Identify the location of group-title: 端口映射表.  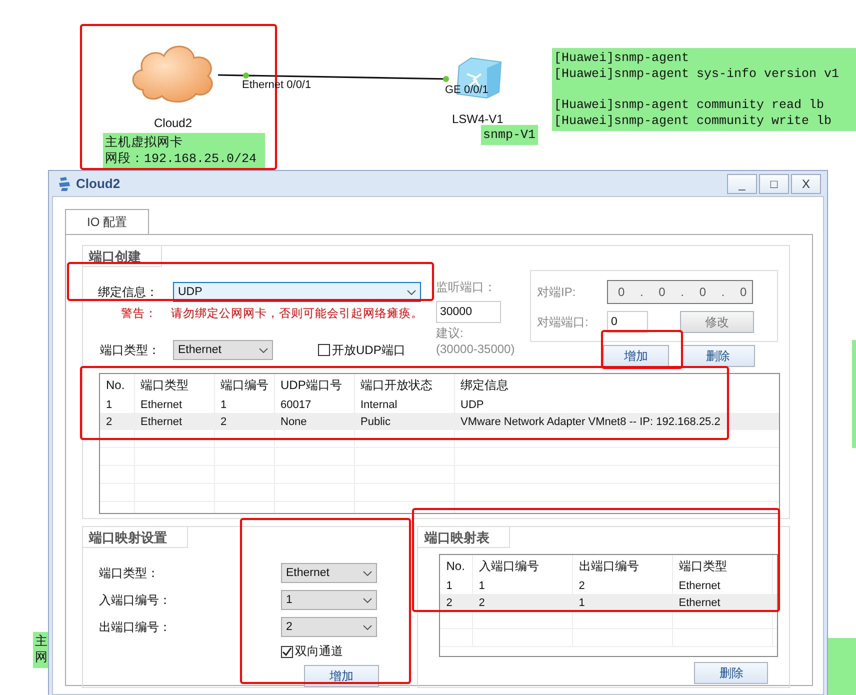
(464, 537).